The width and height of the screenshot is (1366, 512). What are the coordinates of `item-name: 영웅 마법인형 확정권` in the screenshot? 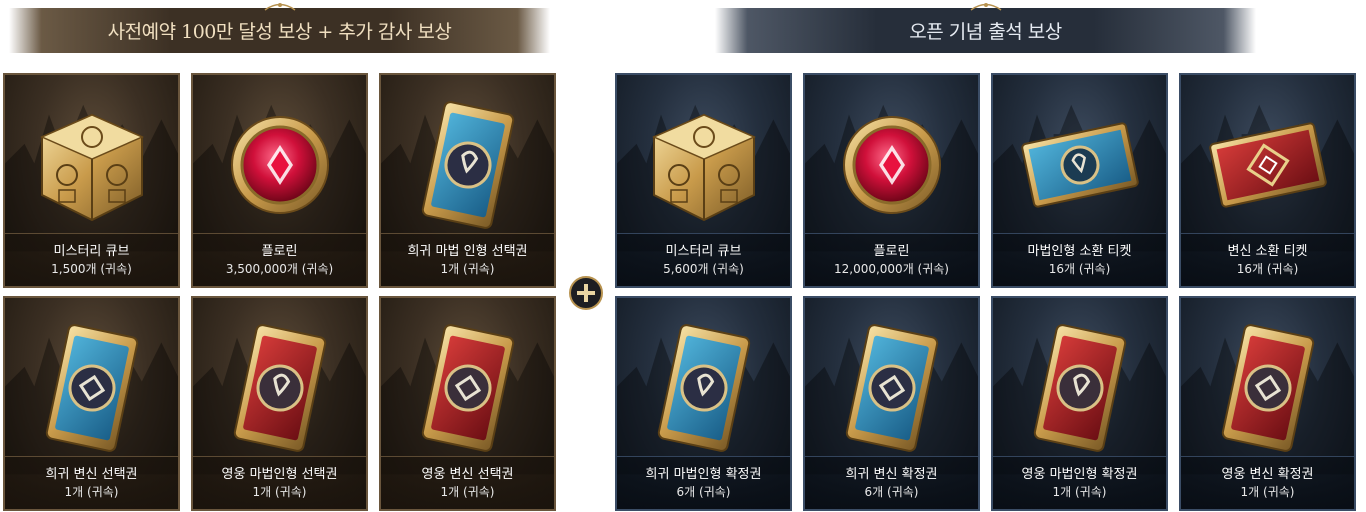 It's located at (1079, 474).